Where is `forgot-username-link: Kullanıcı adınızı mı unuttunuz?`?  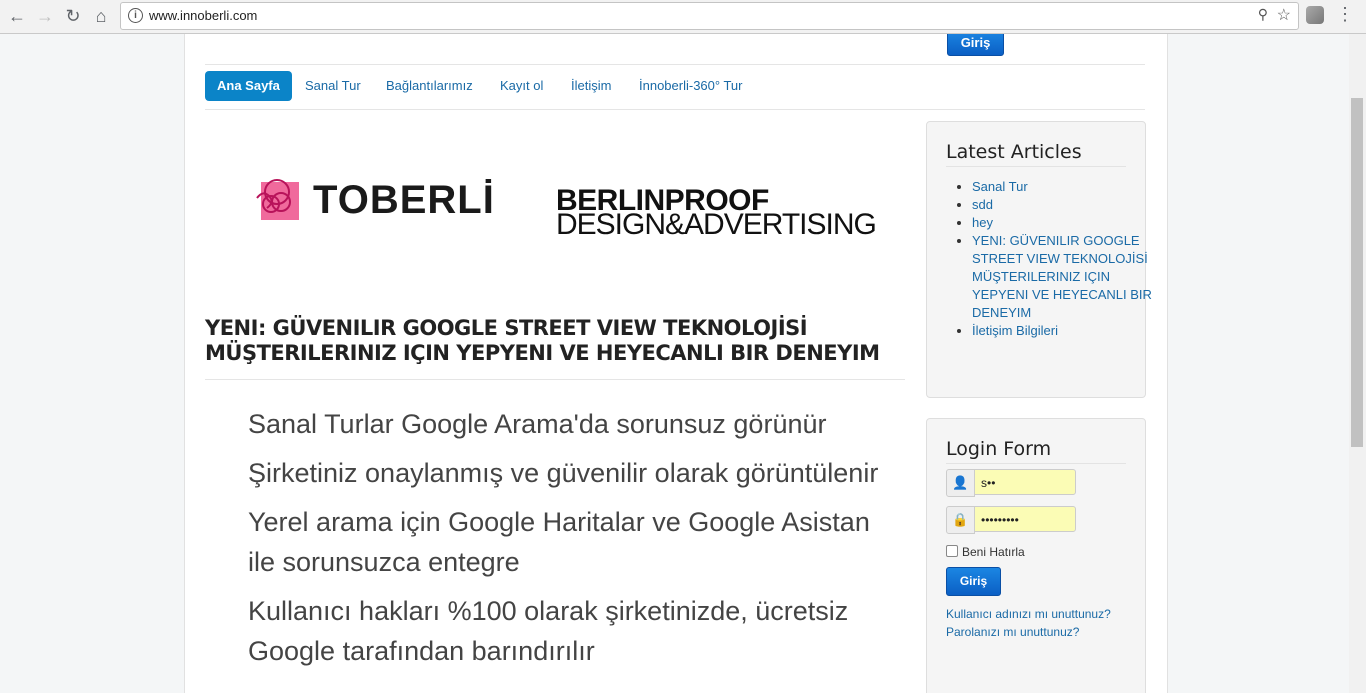
forgot-username-link: Kullanıcı adınızı mı unuttunuz? is located at coordinates (1041, 614).